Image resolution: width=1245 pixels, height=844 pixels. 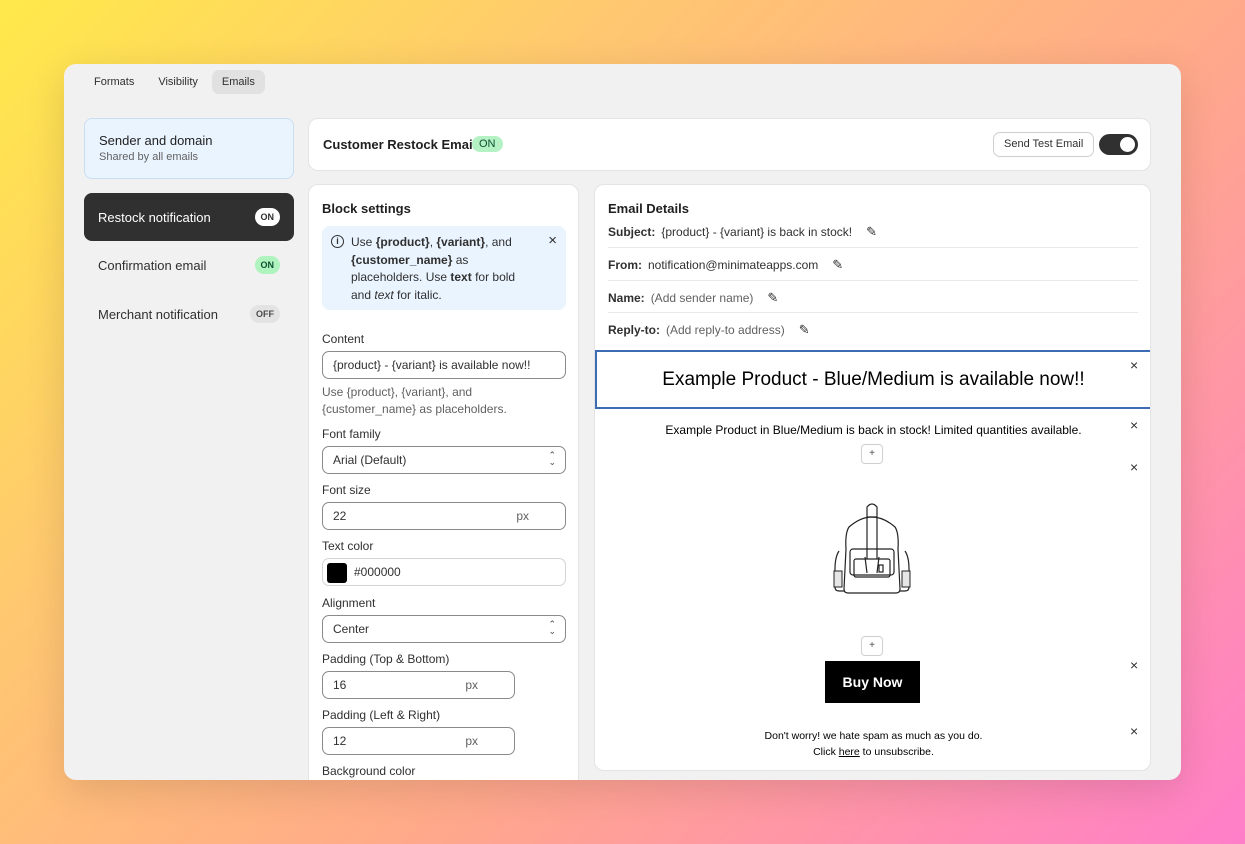 What do you see at coordinates (340, 741) in the screenshot?
I see `padding-lr-value: 12` at bounding box center [340, 741].